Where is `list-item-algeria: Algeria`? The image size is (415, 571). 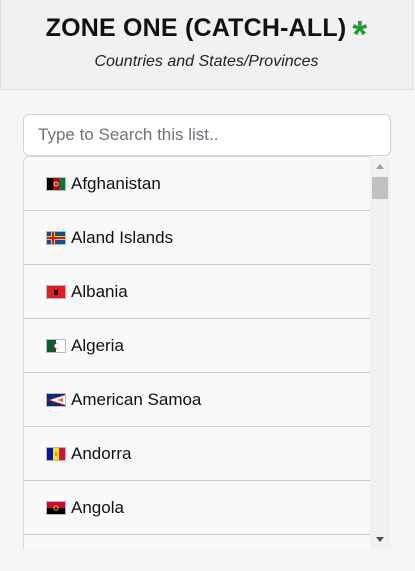 list-item-algeria: Algeria is located at coordinates (197, 346).